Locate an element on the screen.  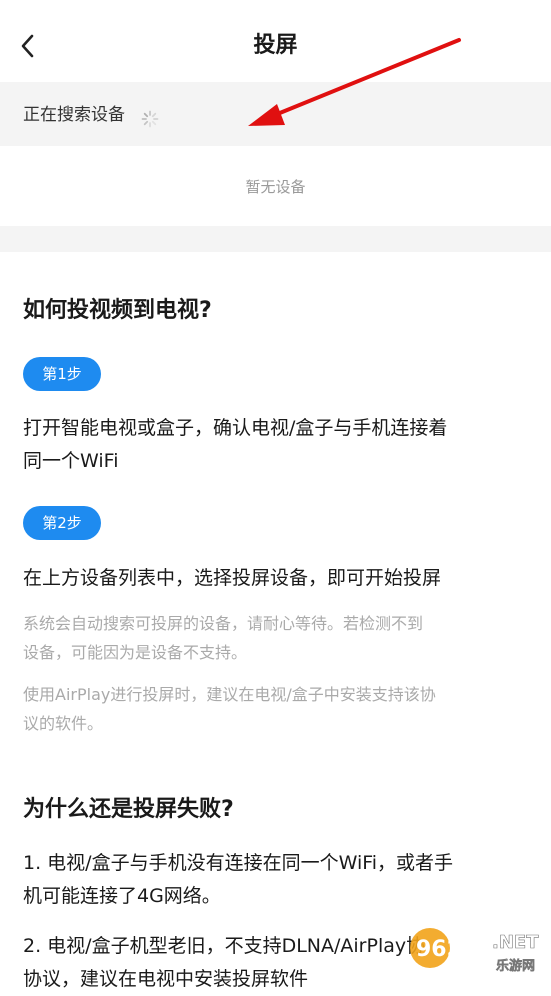
step-1-badge: 第1步 is located at coordinates (62, 374).